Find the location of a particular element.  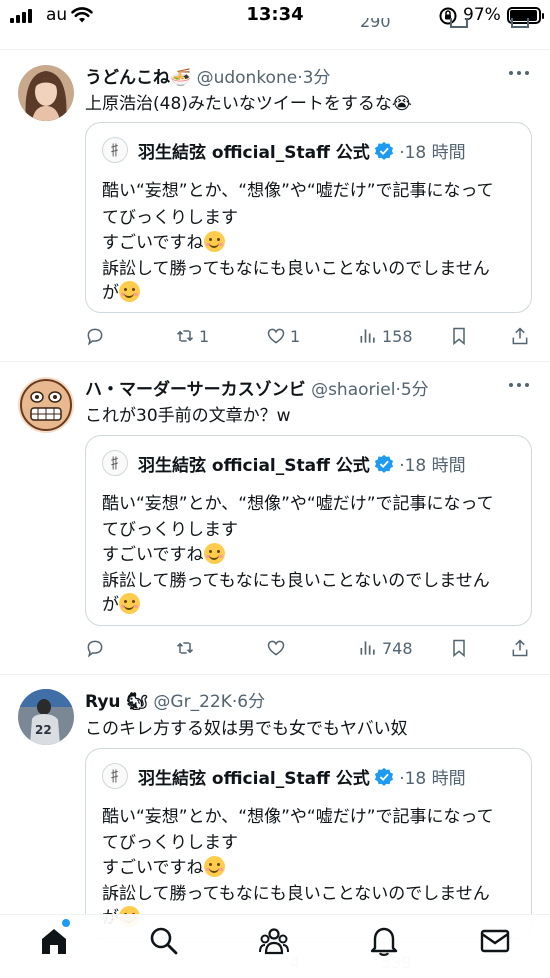

tweet-time: 6分 is located at coordinates (251, 702).